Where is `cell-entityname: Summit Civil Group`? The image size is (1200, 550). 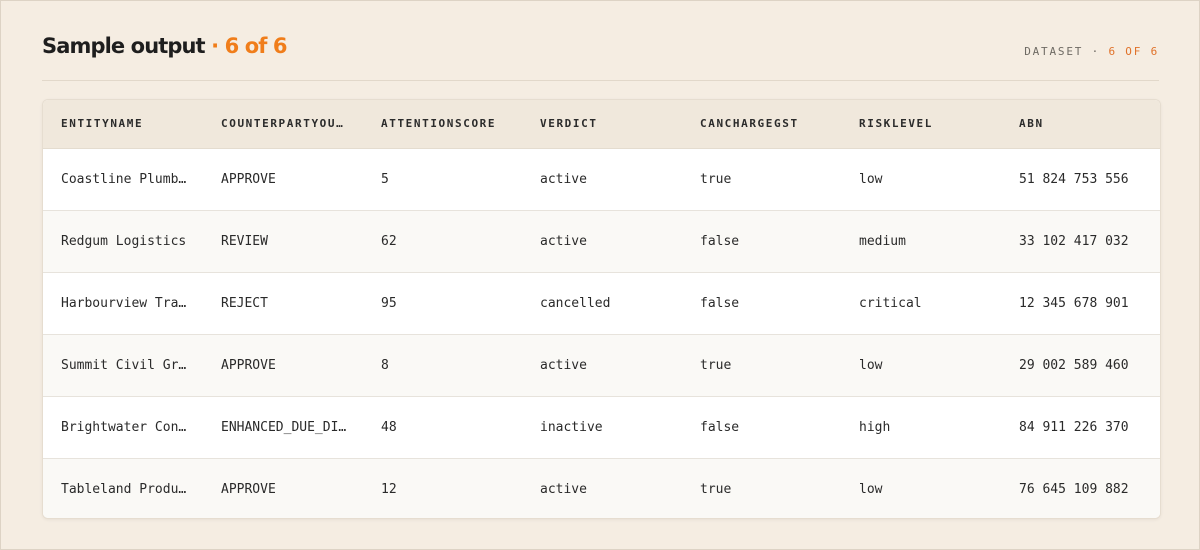
cell-entityname: Summit Civil Group is located at coordinates (123, 365).